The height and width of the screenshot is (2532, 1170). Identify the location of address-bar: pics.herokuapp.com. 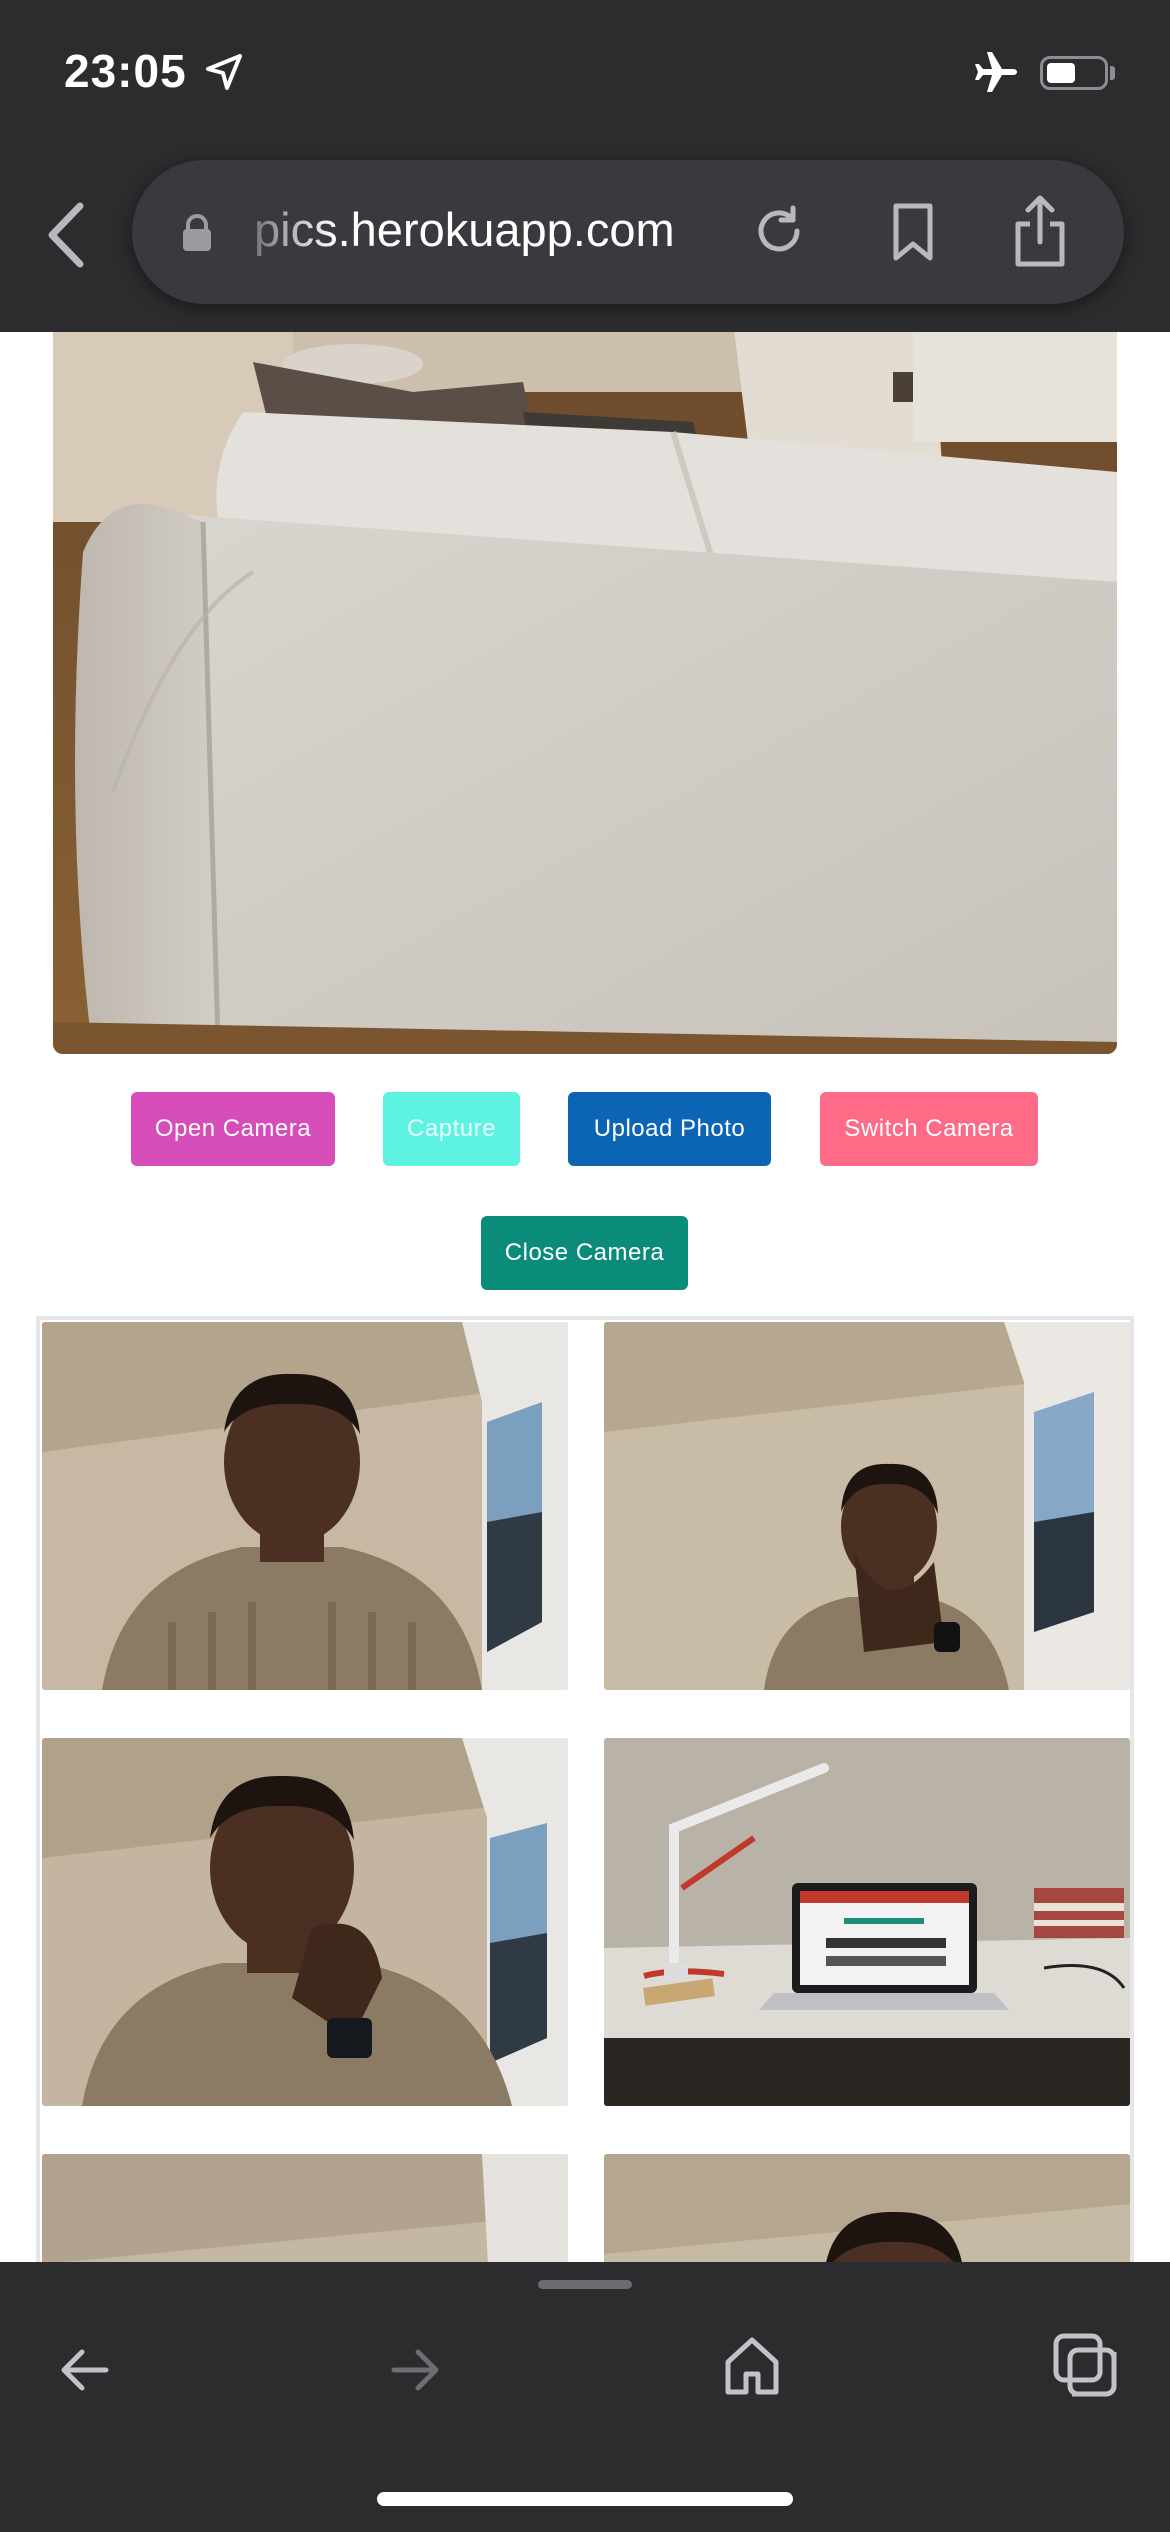
(628, 232).